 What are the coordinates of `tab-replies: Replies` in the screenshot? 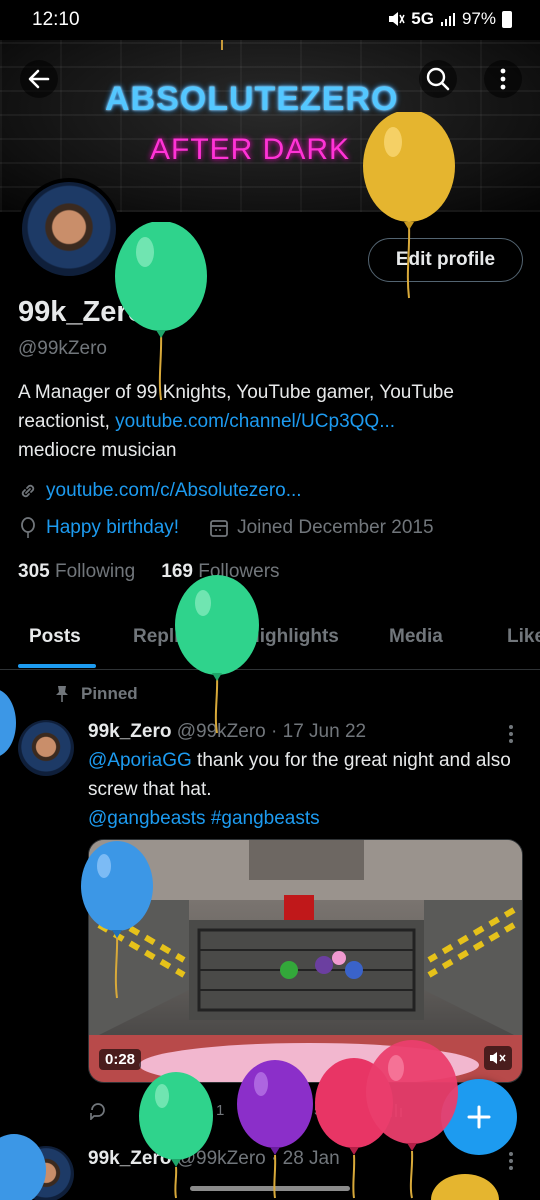 It's located at (167, 637).